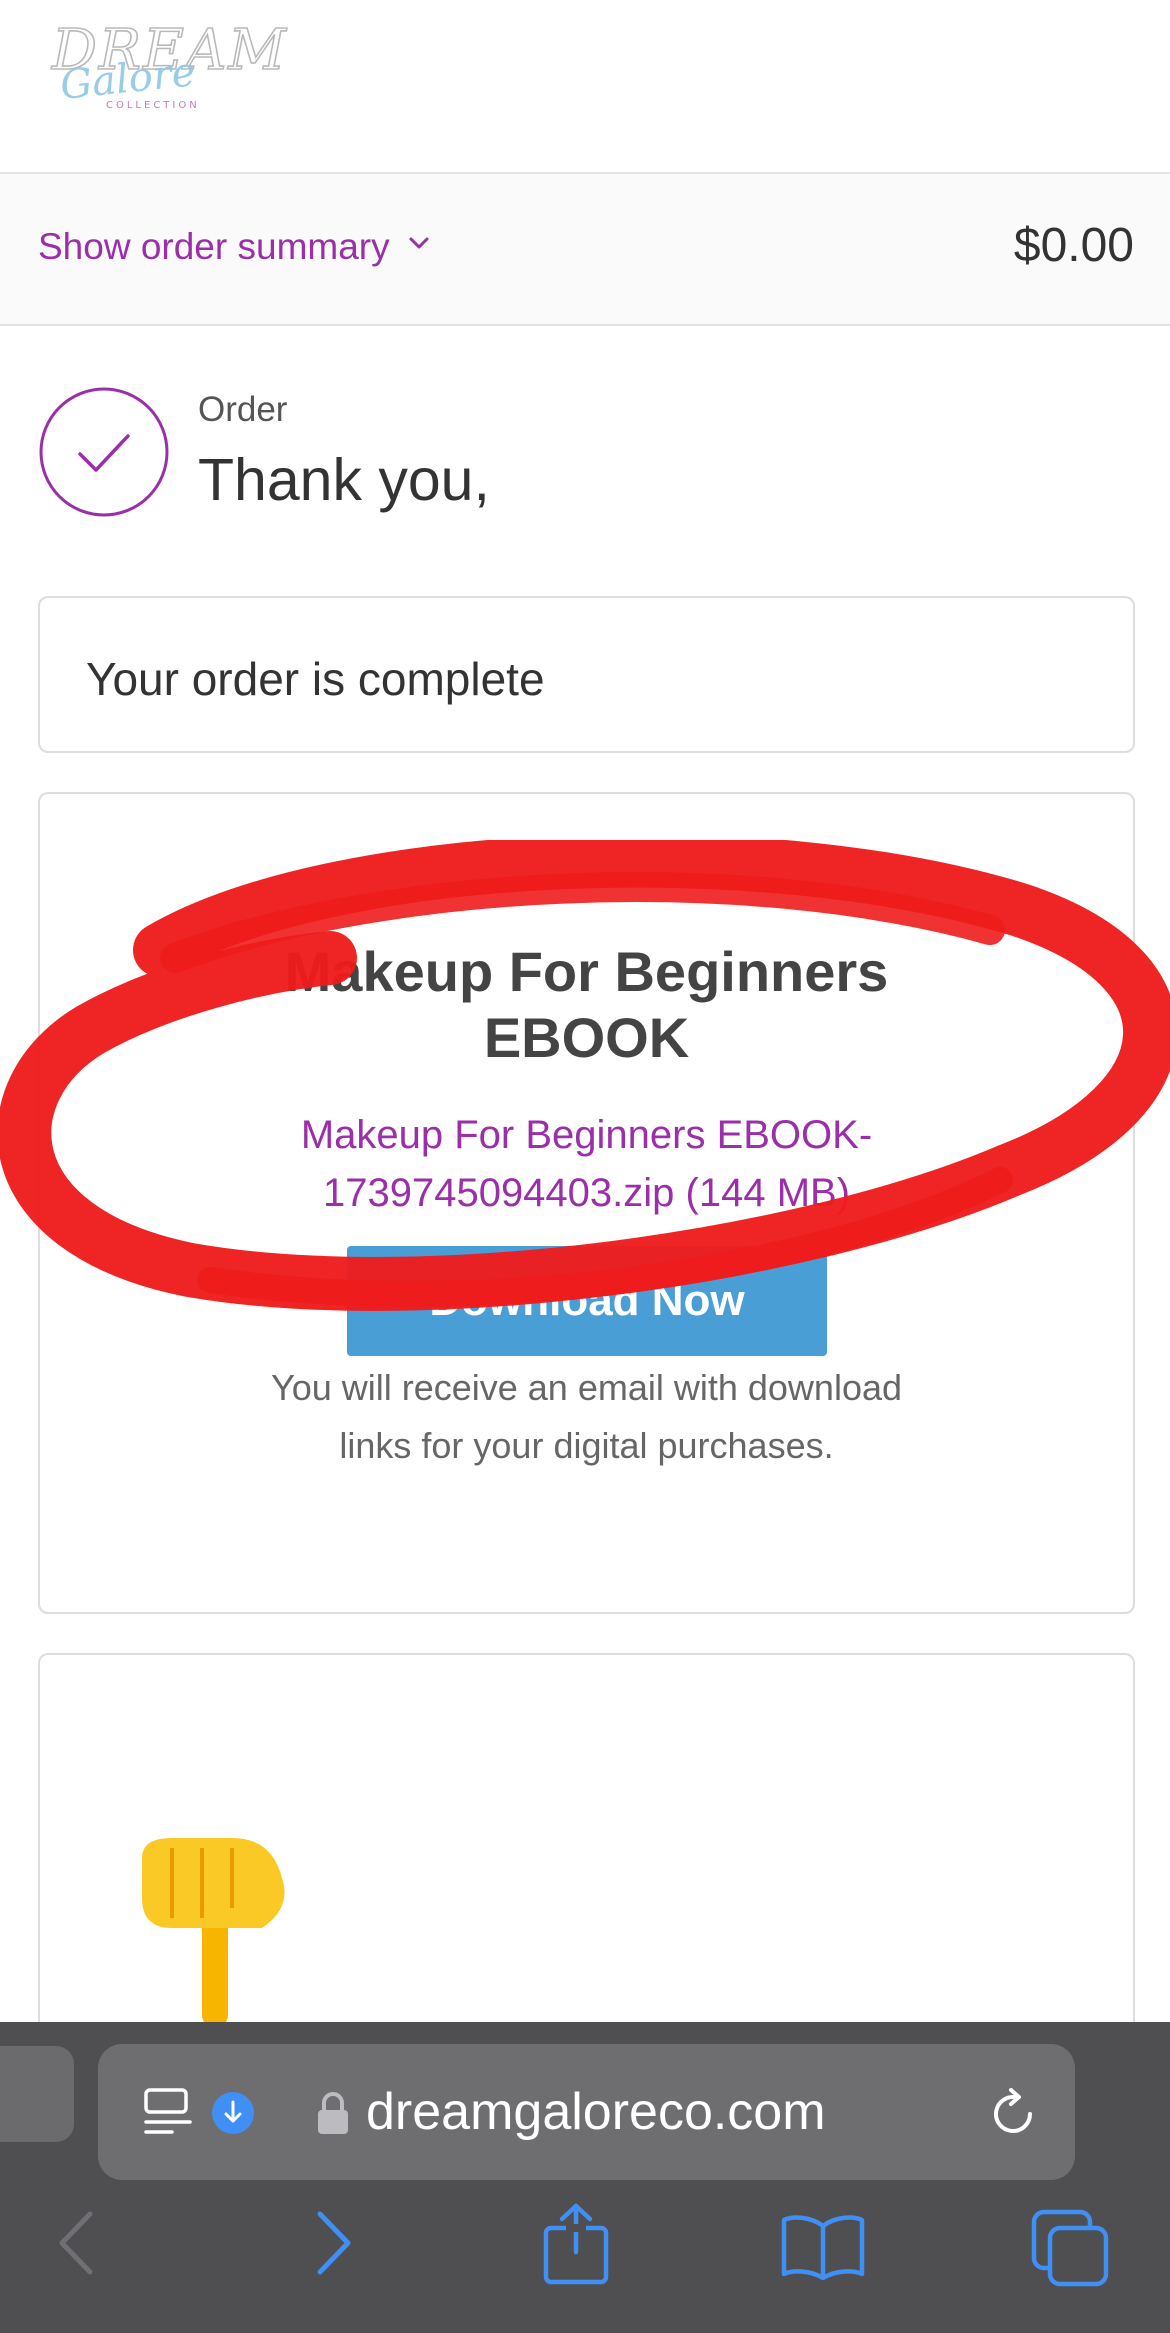 Image resolution: width=1170 pixels, height=2333 pixels. I want to click on show-order-summary-toggle: Show order summary, so click(234, 247).